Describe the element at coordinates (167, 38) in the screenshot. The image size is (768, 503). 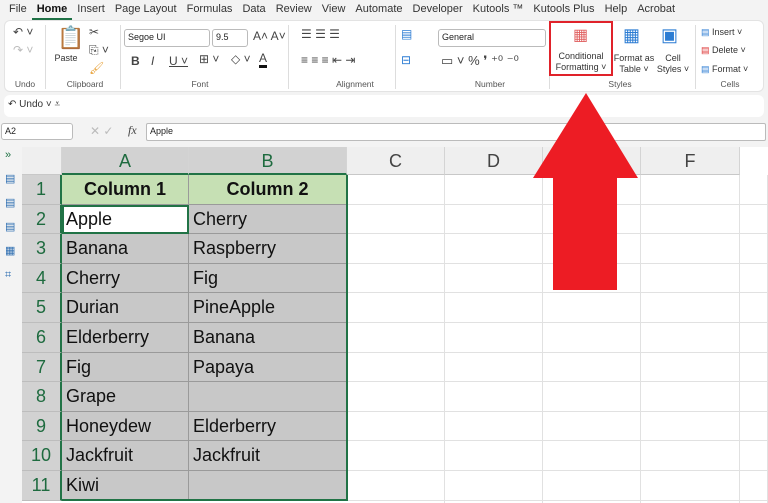
I see `font-name-select: Segoe UI` at that location.